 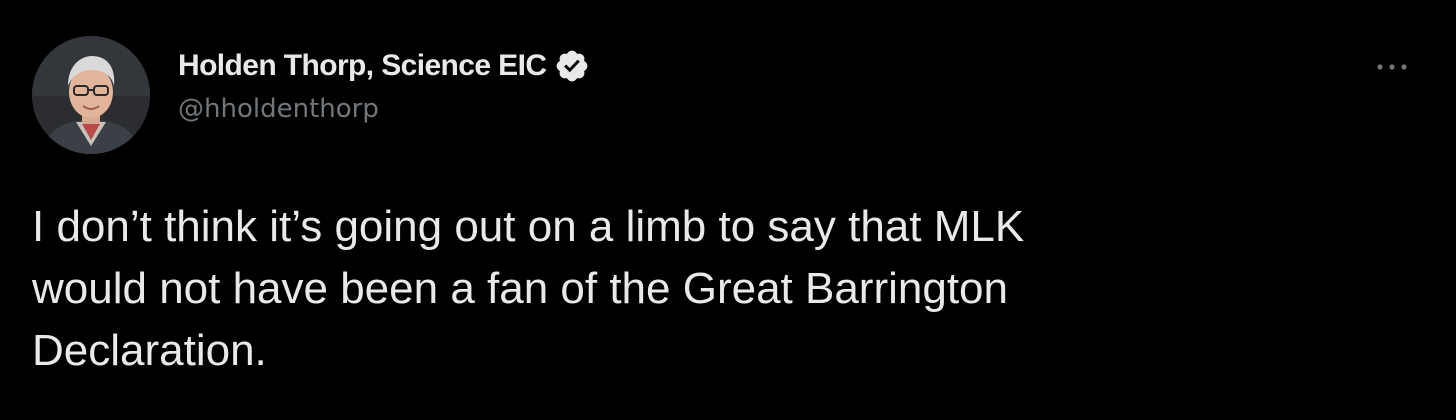 What do you see at coordinates (572, 66) in the screenshot?
I see `verified-badge-icon` at bounding box center [572, 66].